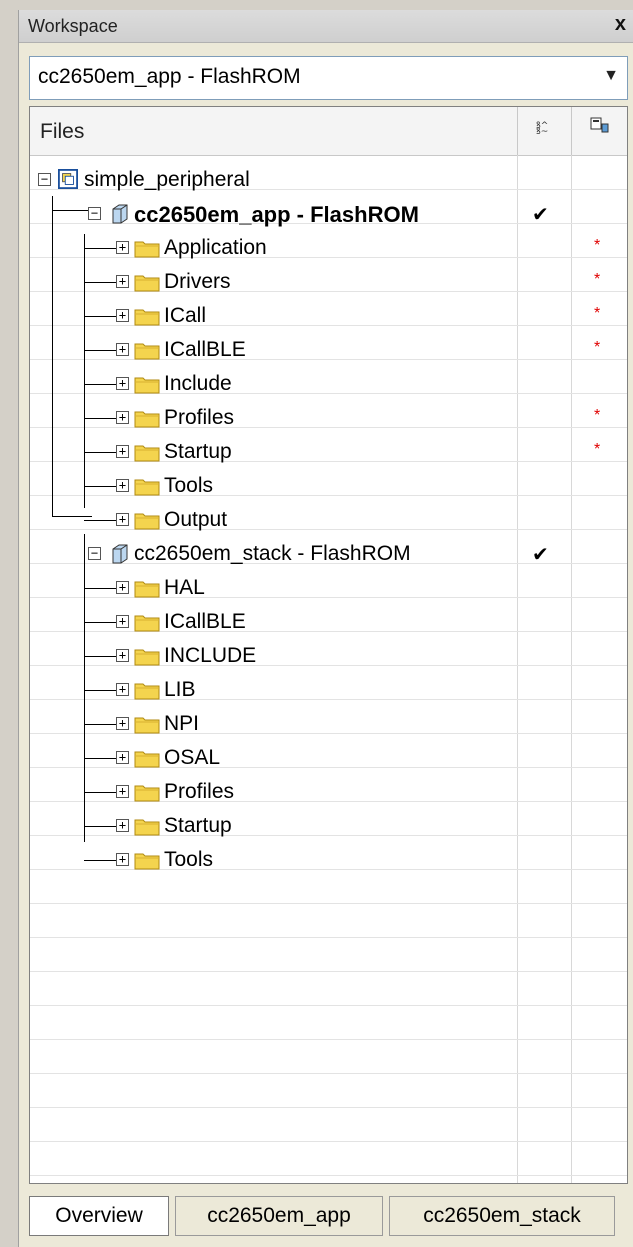  Describe the element at coordinates (328, 452) in the screenshot. I see `tree-folder-row: + Startup *` at that location.